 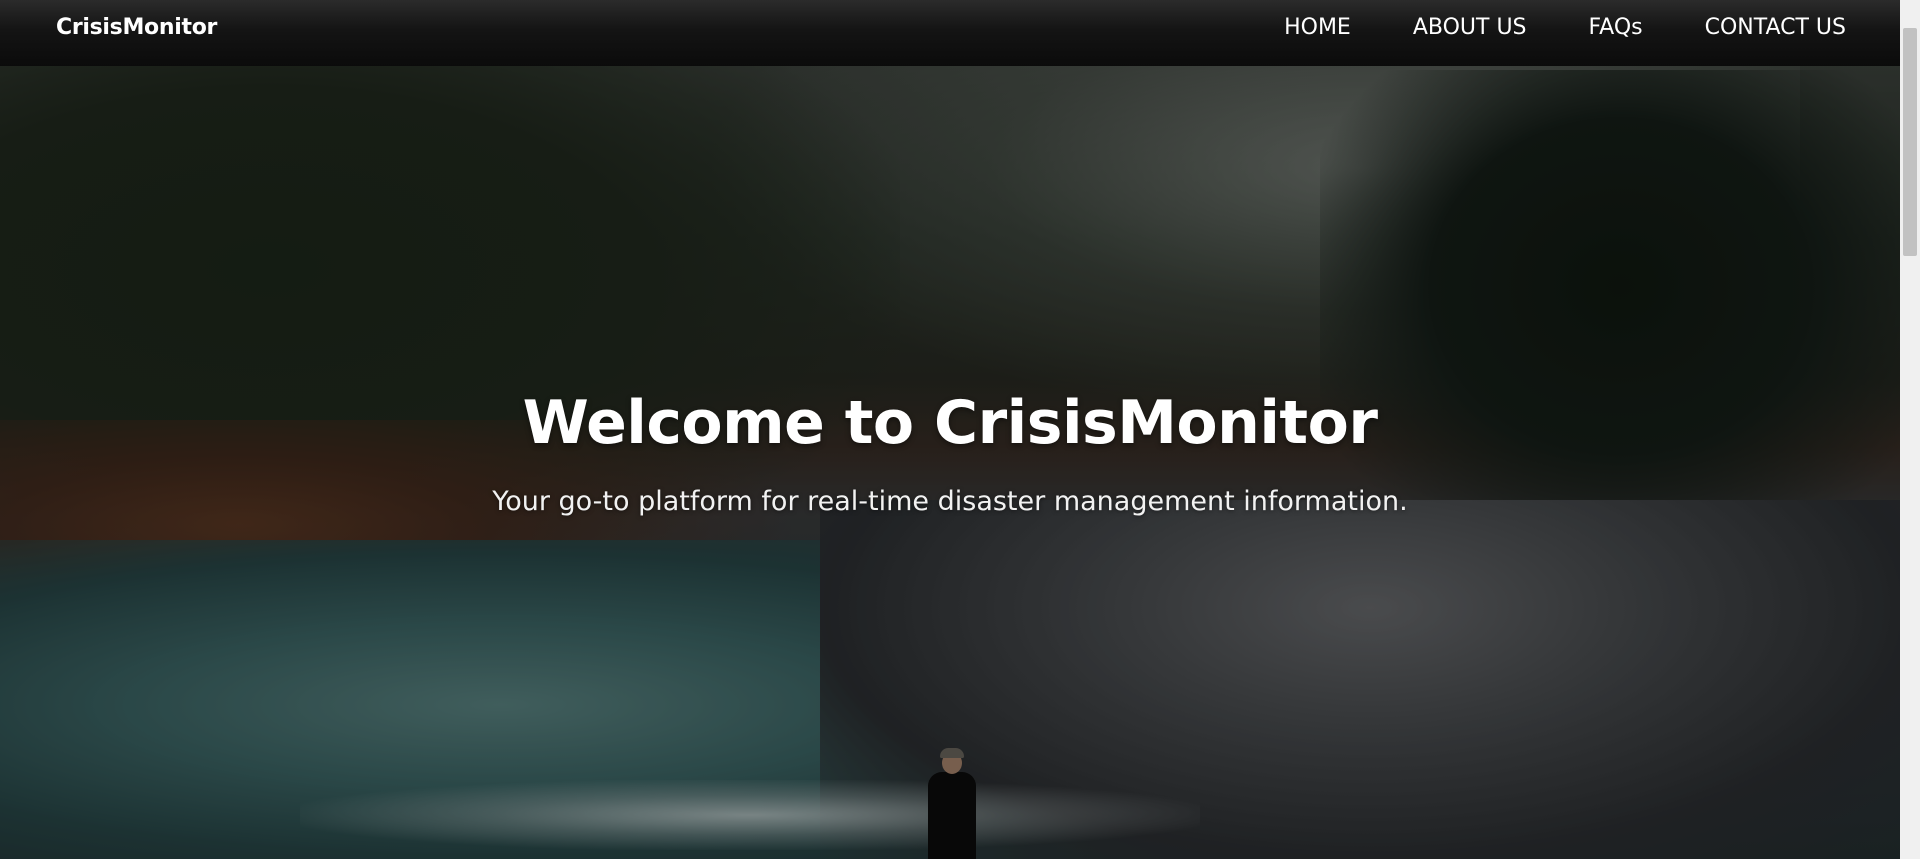 I want to click on nav-link-contact-us: CONTACT US, so click(x=1775, y=28).